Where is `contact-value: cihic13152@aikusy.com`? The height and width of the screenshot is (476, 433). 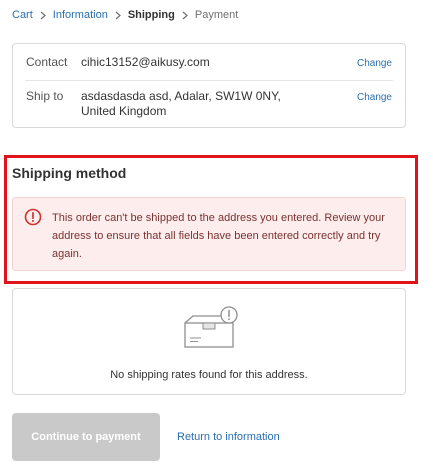 contact-value: cihic13152@aikusy.com is located at coordinates (145, 62).